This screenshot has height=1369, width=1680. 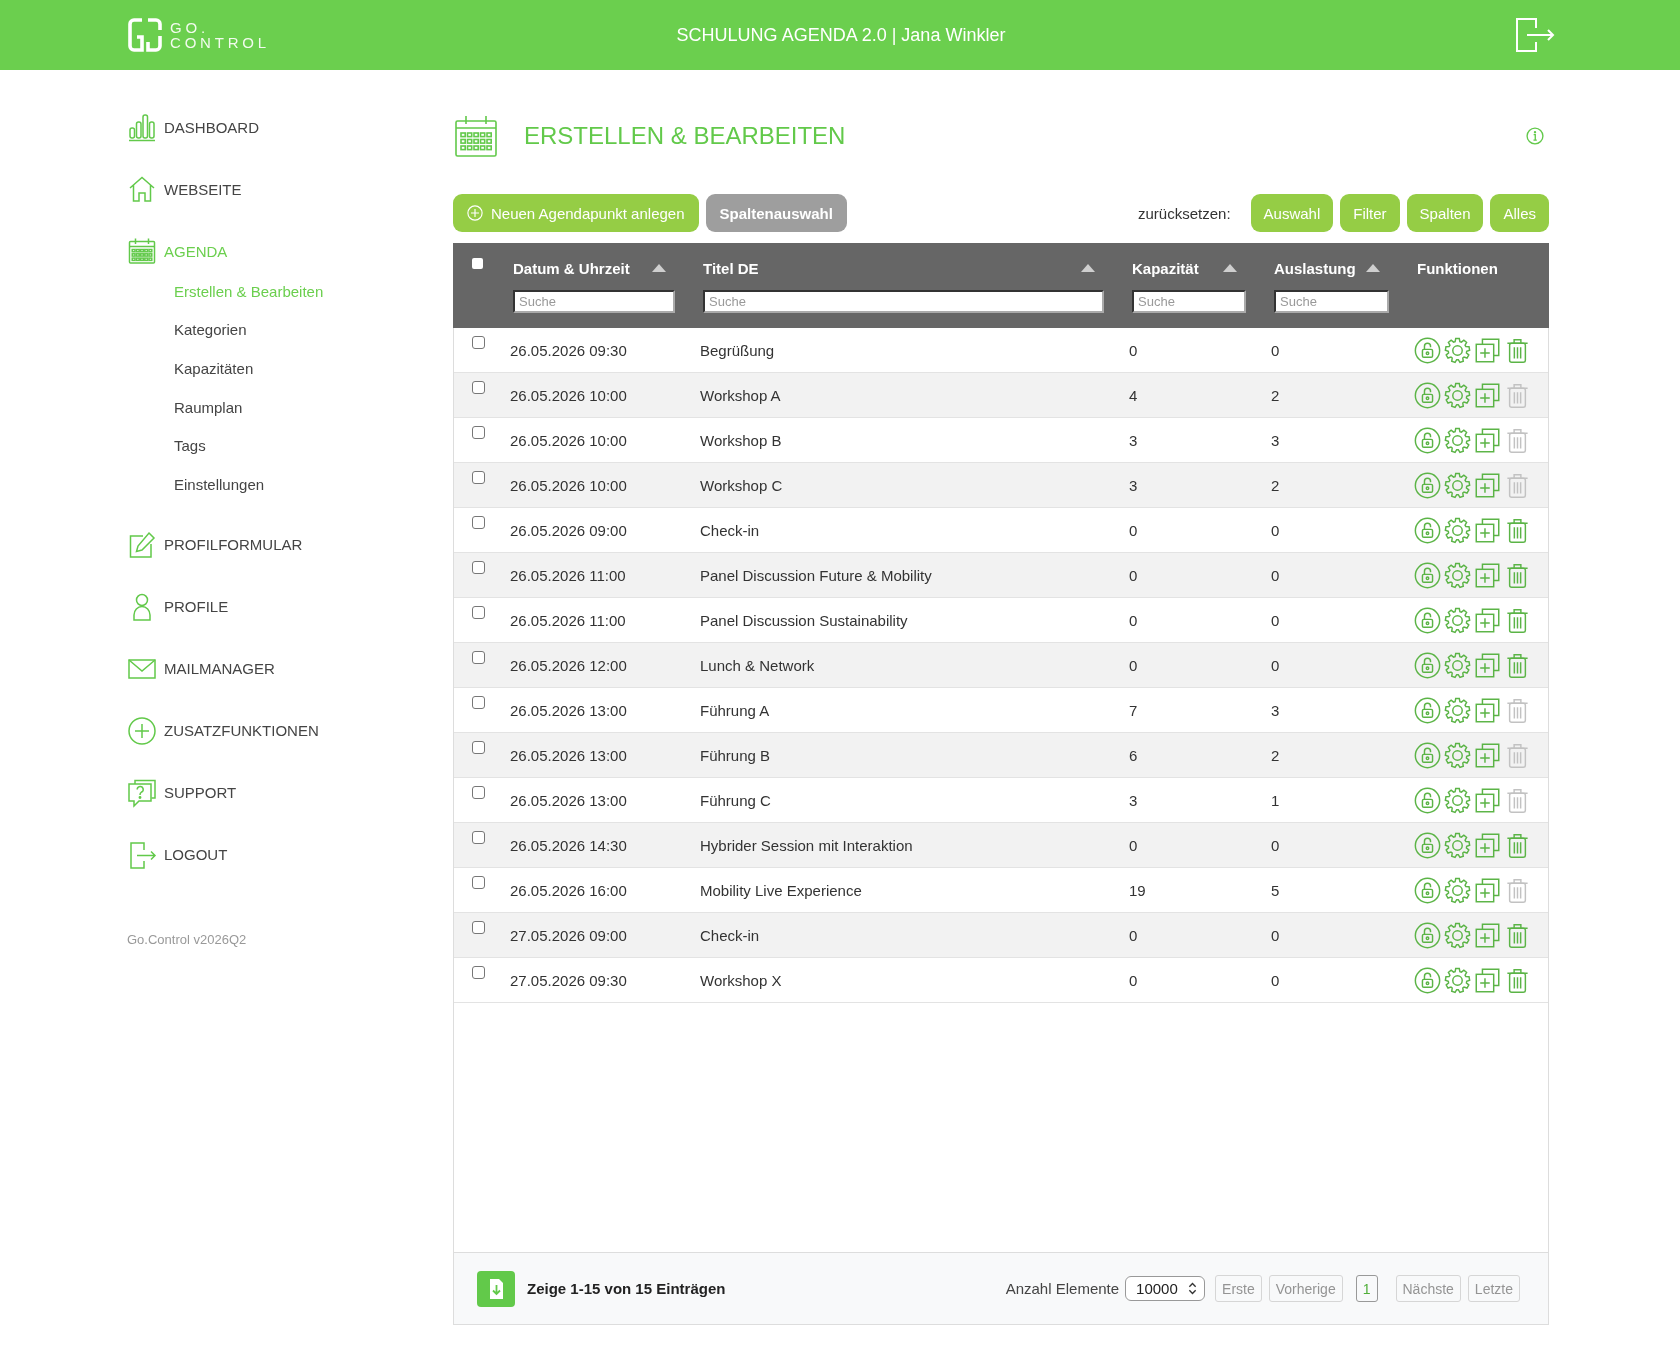 I want to click on sidebar-subitem: Tags, so click(x=190, y=445).